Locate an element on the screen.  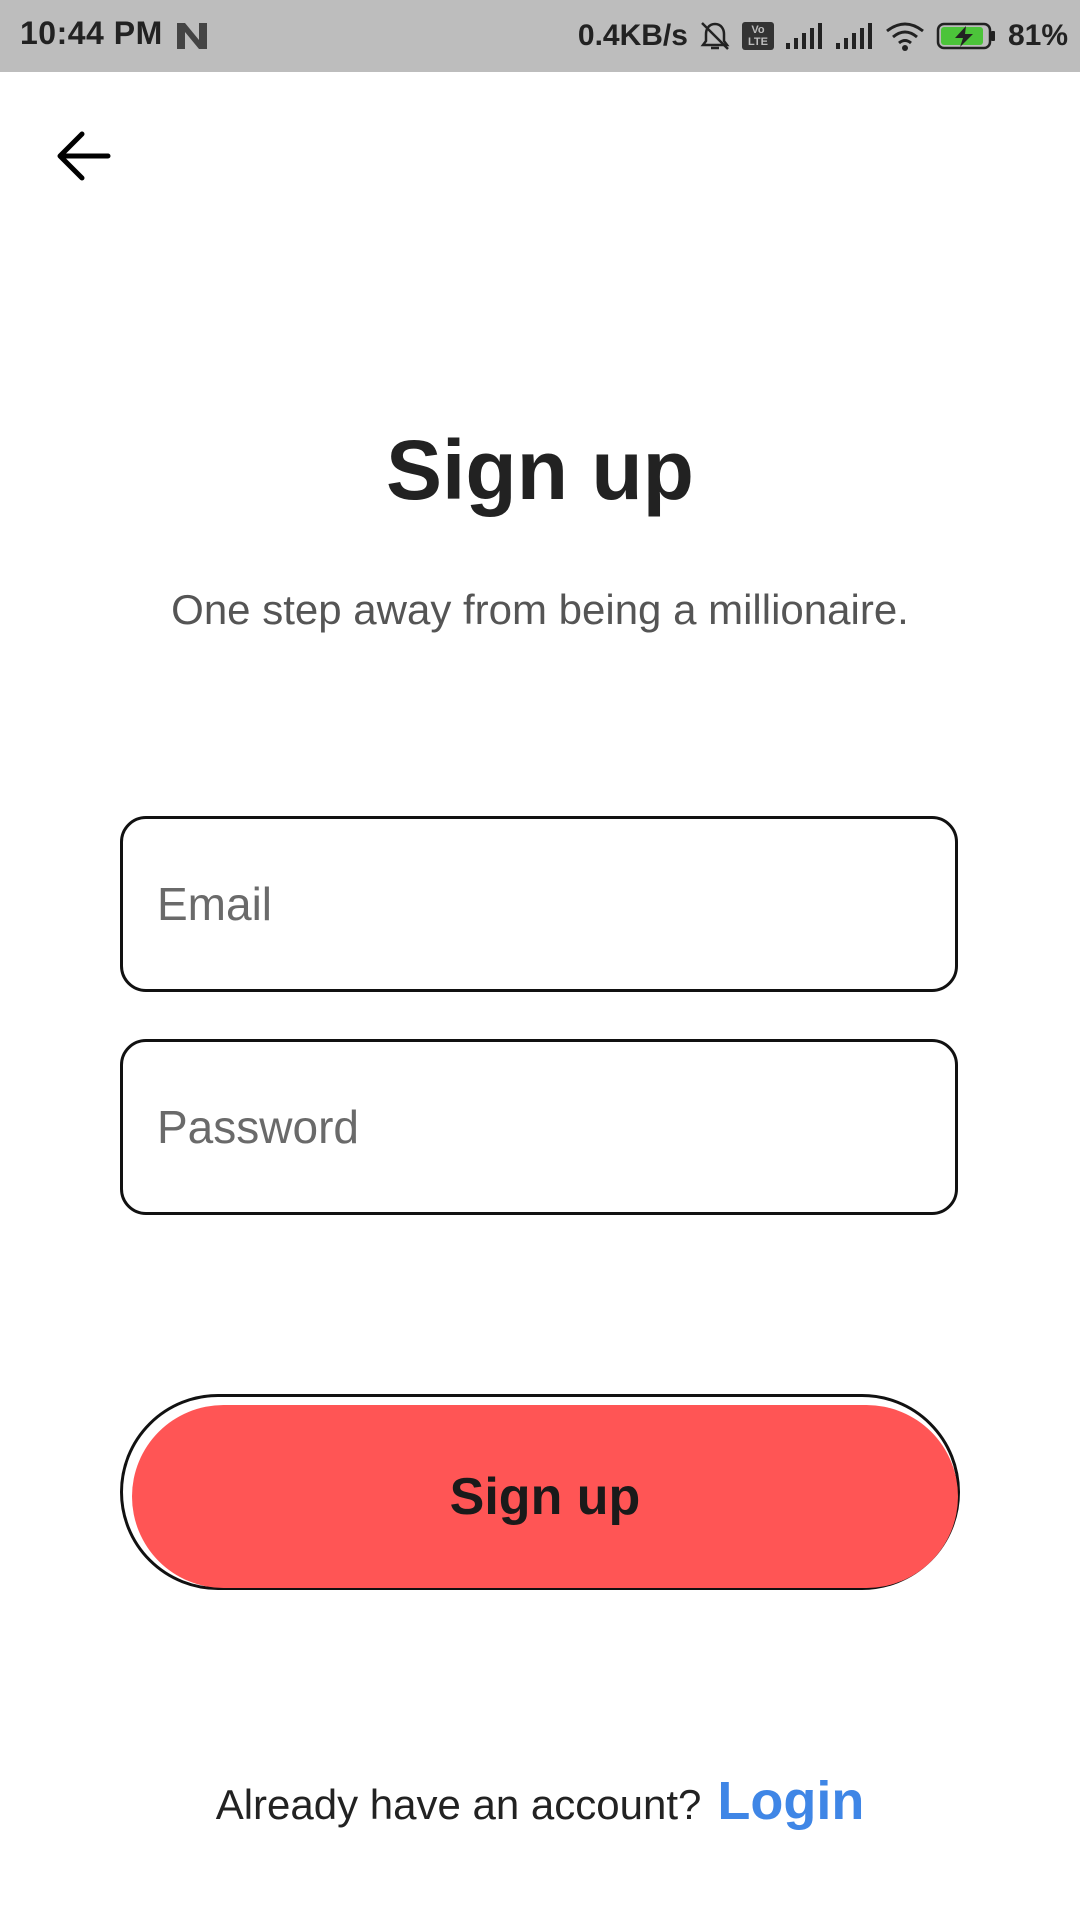
status-right: 0.4KB/s Vo LTE 81% is located at coordinates (823, 36).